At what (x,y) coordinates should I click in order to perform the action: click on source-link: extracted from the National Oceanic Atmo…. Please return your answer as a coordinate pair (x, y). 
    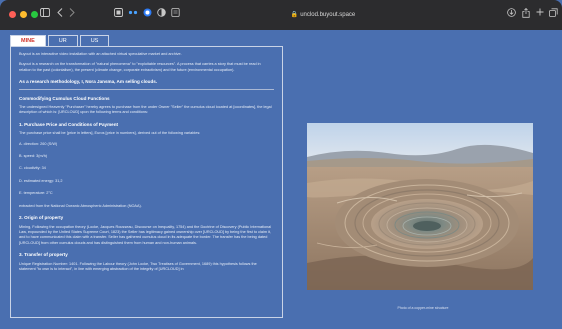
    Looking at the image, I should click on (146, 206).